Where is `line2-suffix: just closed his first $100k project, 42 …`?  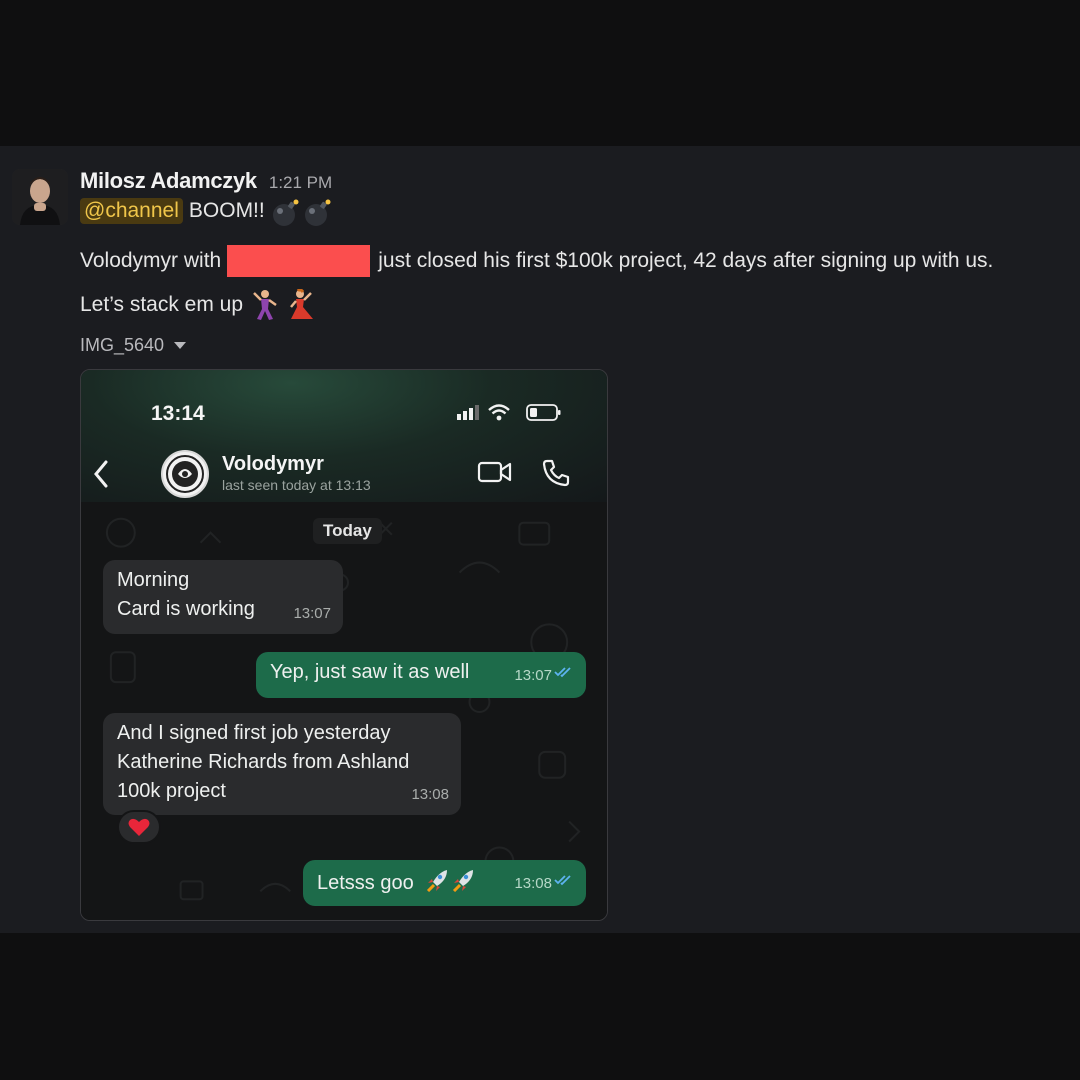 line2-suffix: just closed his first $100k project, 42 … is located at coordinates (686, 260).